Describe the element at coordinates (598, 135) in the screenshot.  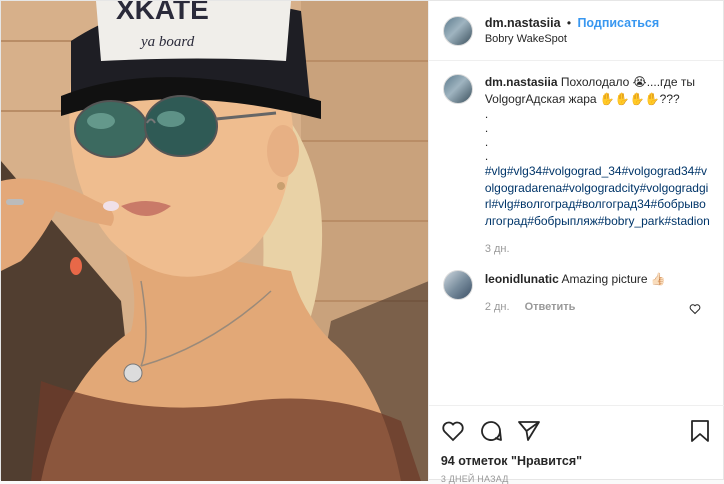
I see `caption-dots: . . . .` at that location.